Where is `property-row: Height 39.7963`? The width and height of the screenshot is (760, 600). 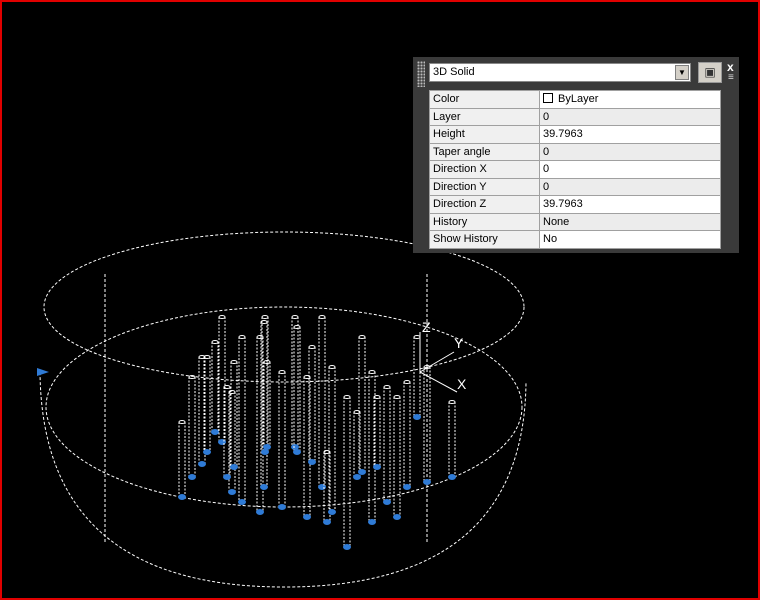
property-row: Height 39.7963 is located at coordinates (575, 134).